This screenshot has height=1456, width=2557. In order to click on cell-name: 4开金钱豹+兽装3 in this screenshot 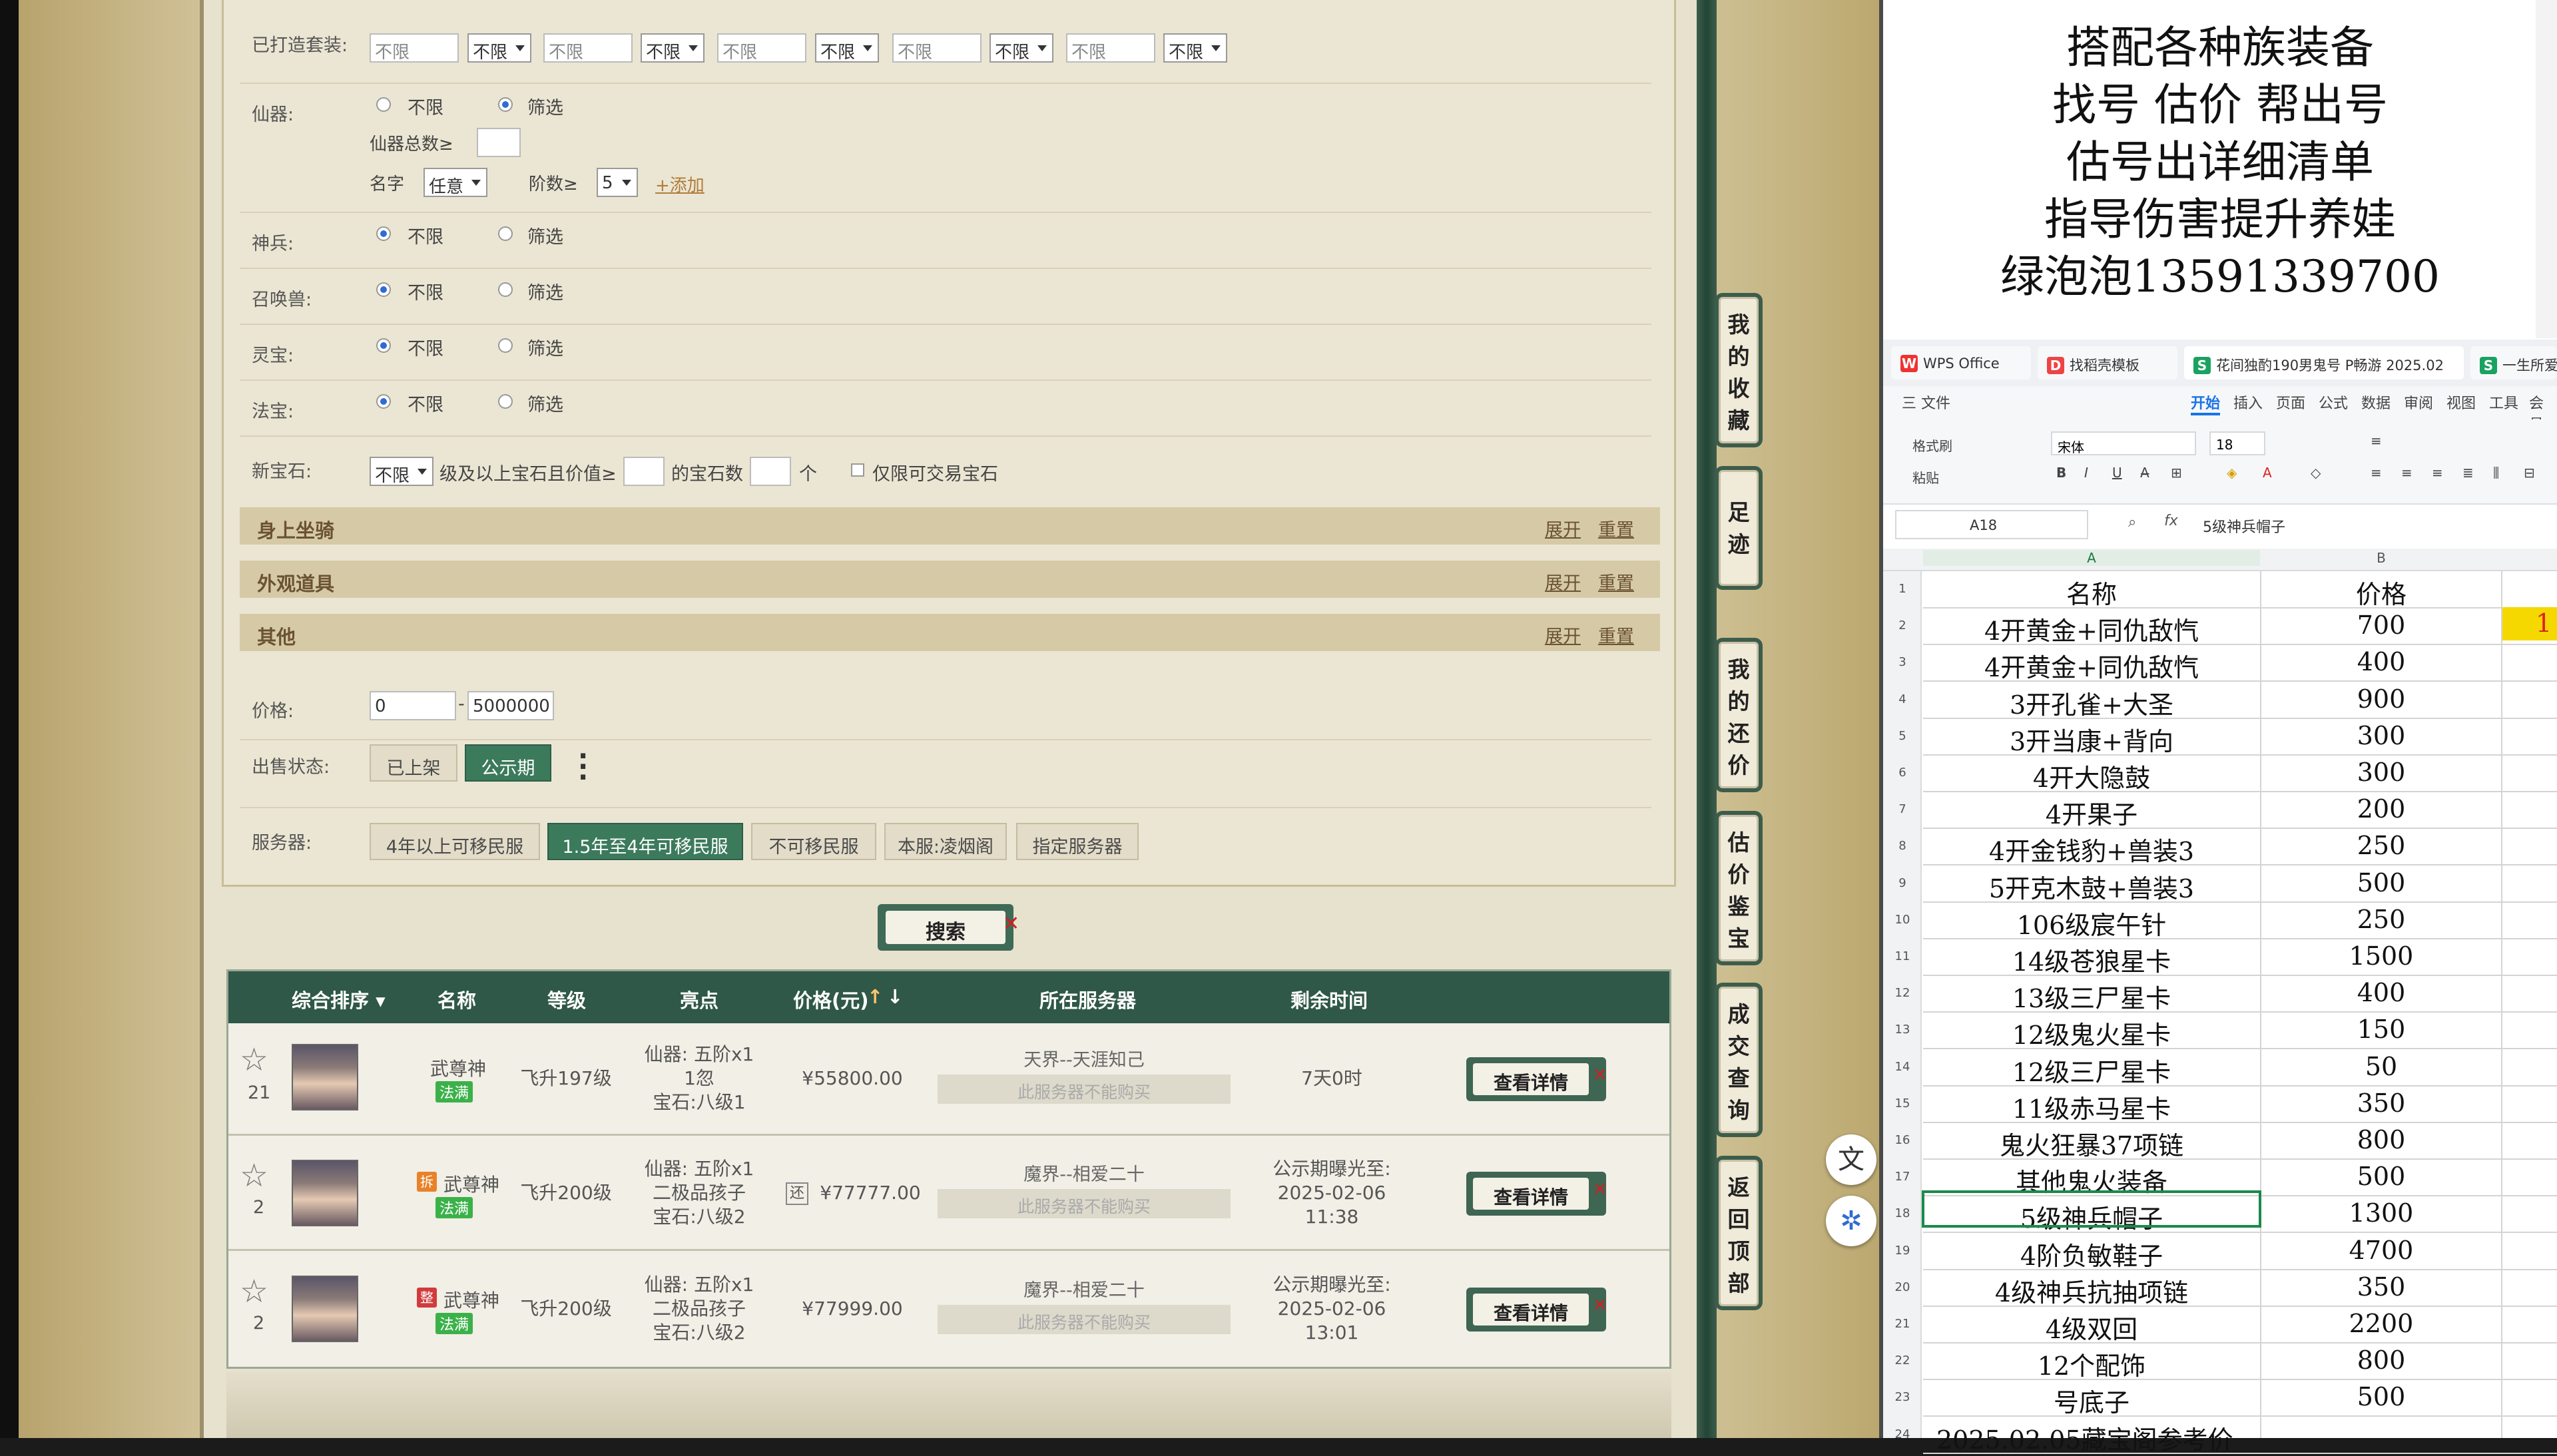, I will do `click(2091, 849)`.